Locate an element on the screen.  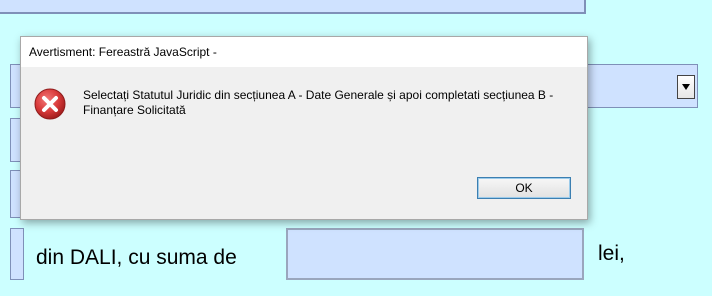
chevron-down-icon is located at coordinates (686, 87).